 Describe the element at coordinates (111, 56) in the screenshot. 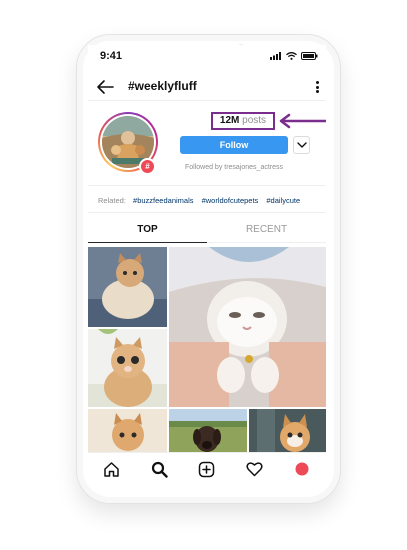

I see `status-time: 9:41` at that location.